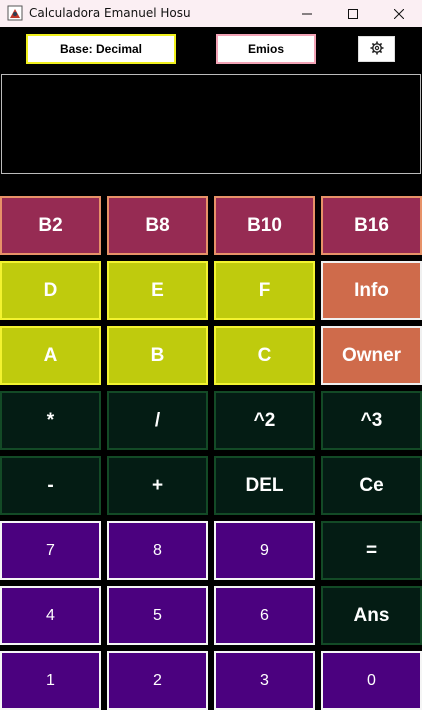 This screenshot has height=710, width=422. What do you see at coordinates (157, 550) in the screenshot?
I see `digit-8-button: 8` at bounding box center [157, 550].